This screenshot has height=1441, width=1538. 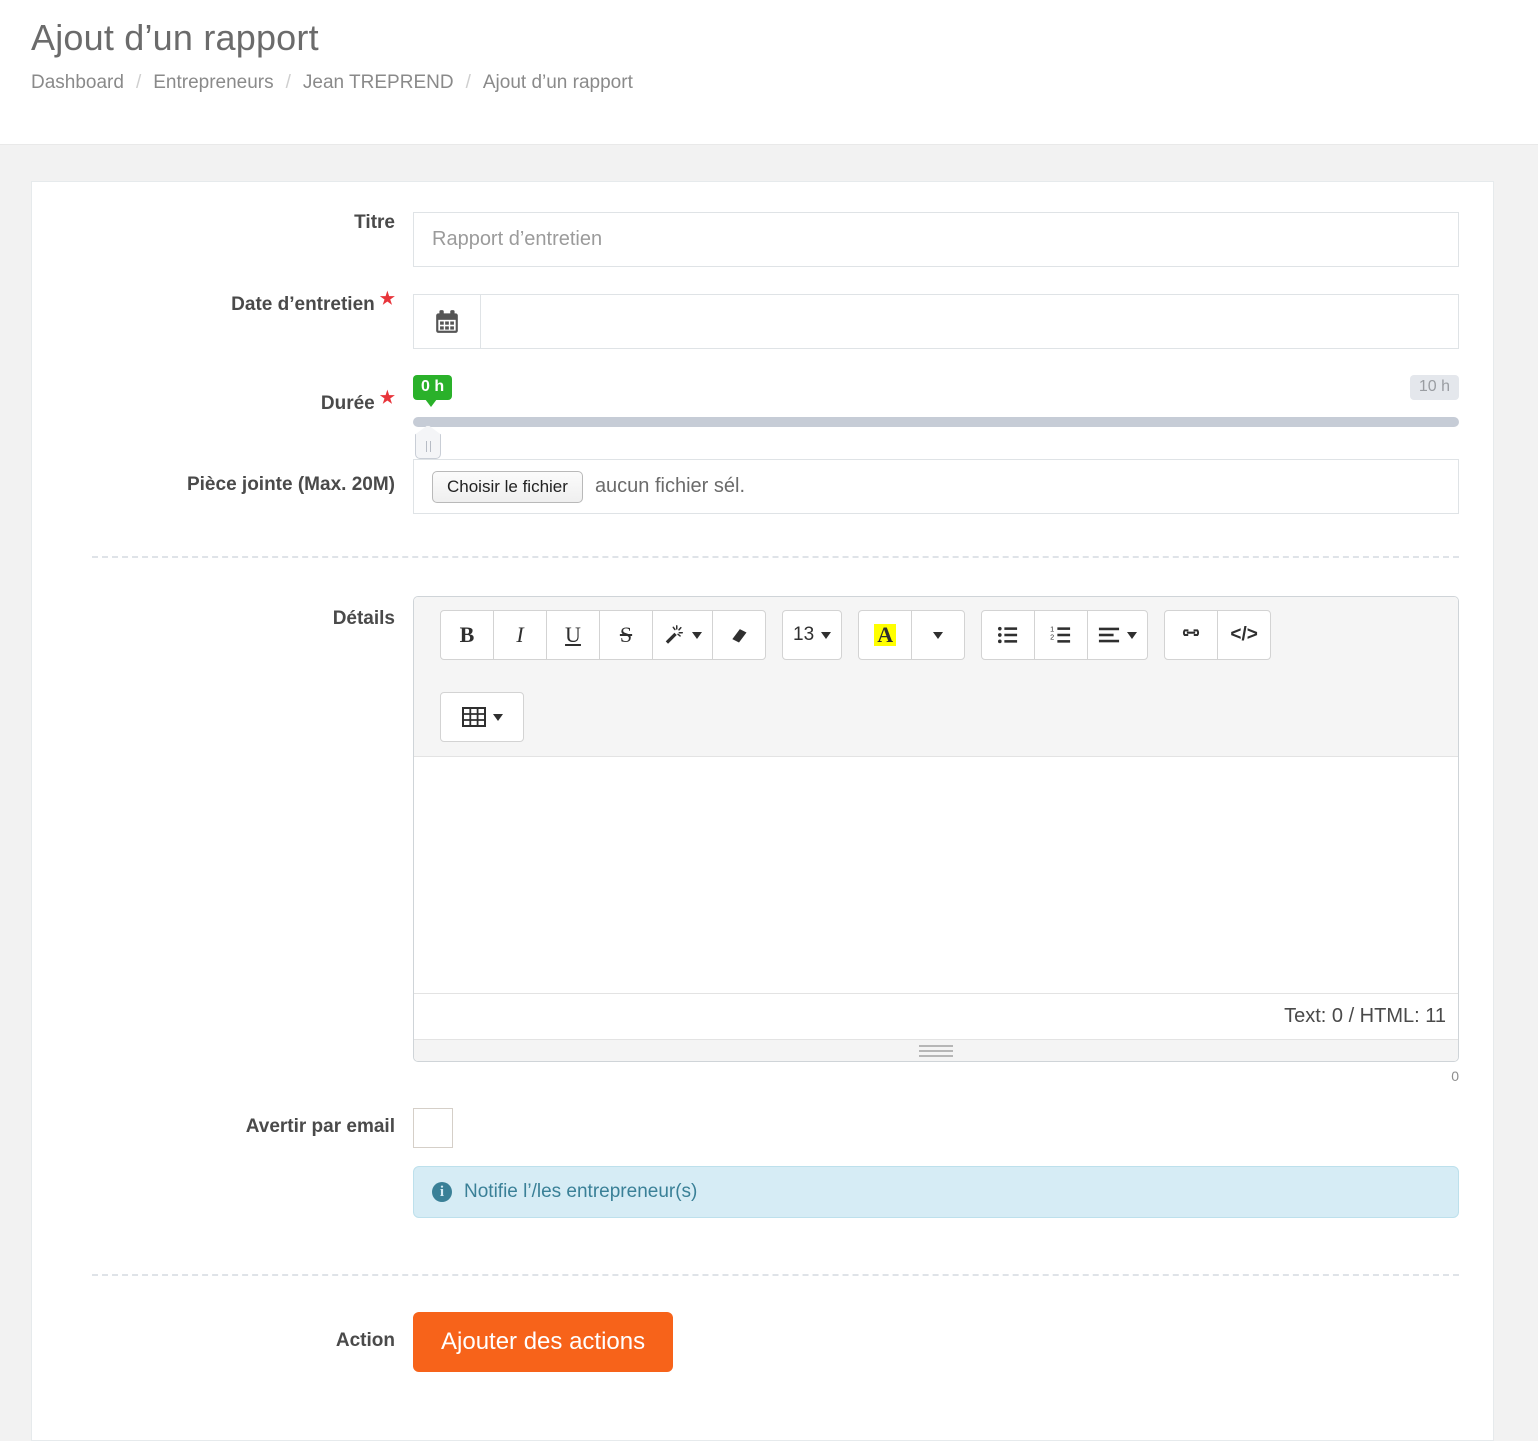 I want to click on underline-icon: U, so click(x=573, y=635).